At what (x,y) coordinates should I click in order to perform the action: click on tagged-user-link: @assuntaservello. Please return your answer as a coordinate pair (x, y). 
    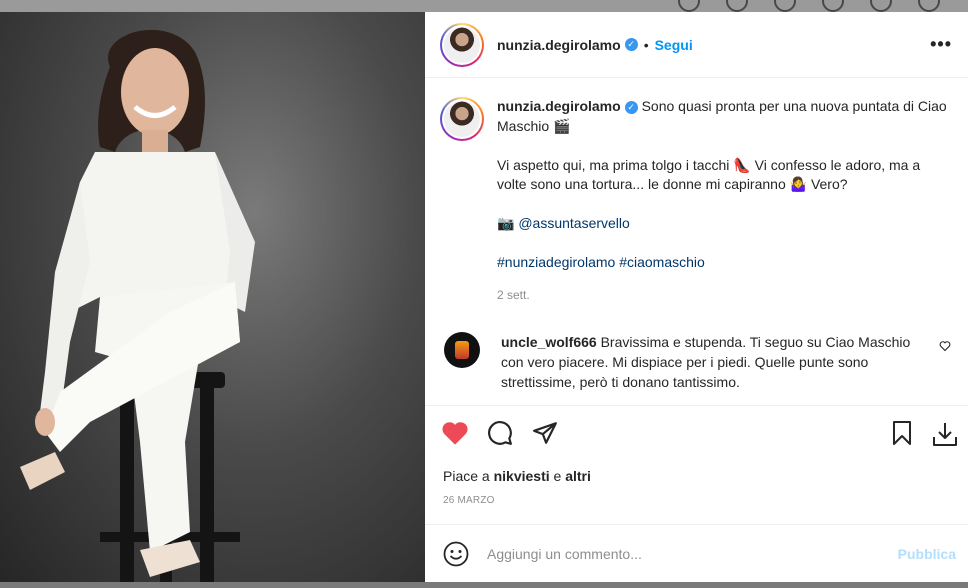
    Looking at the image, I should click on (574, 223).